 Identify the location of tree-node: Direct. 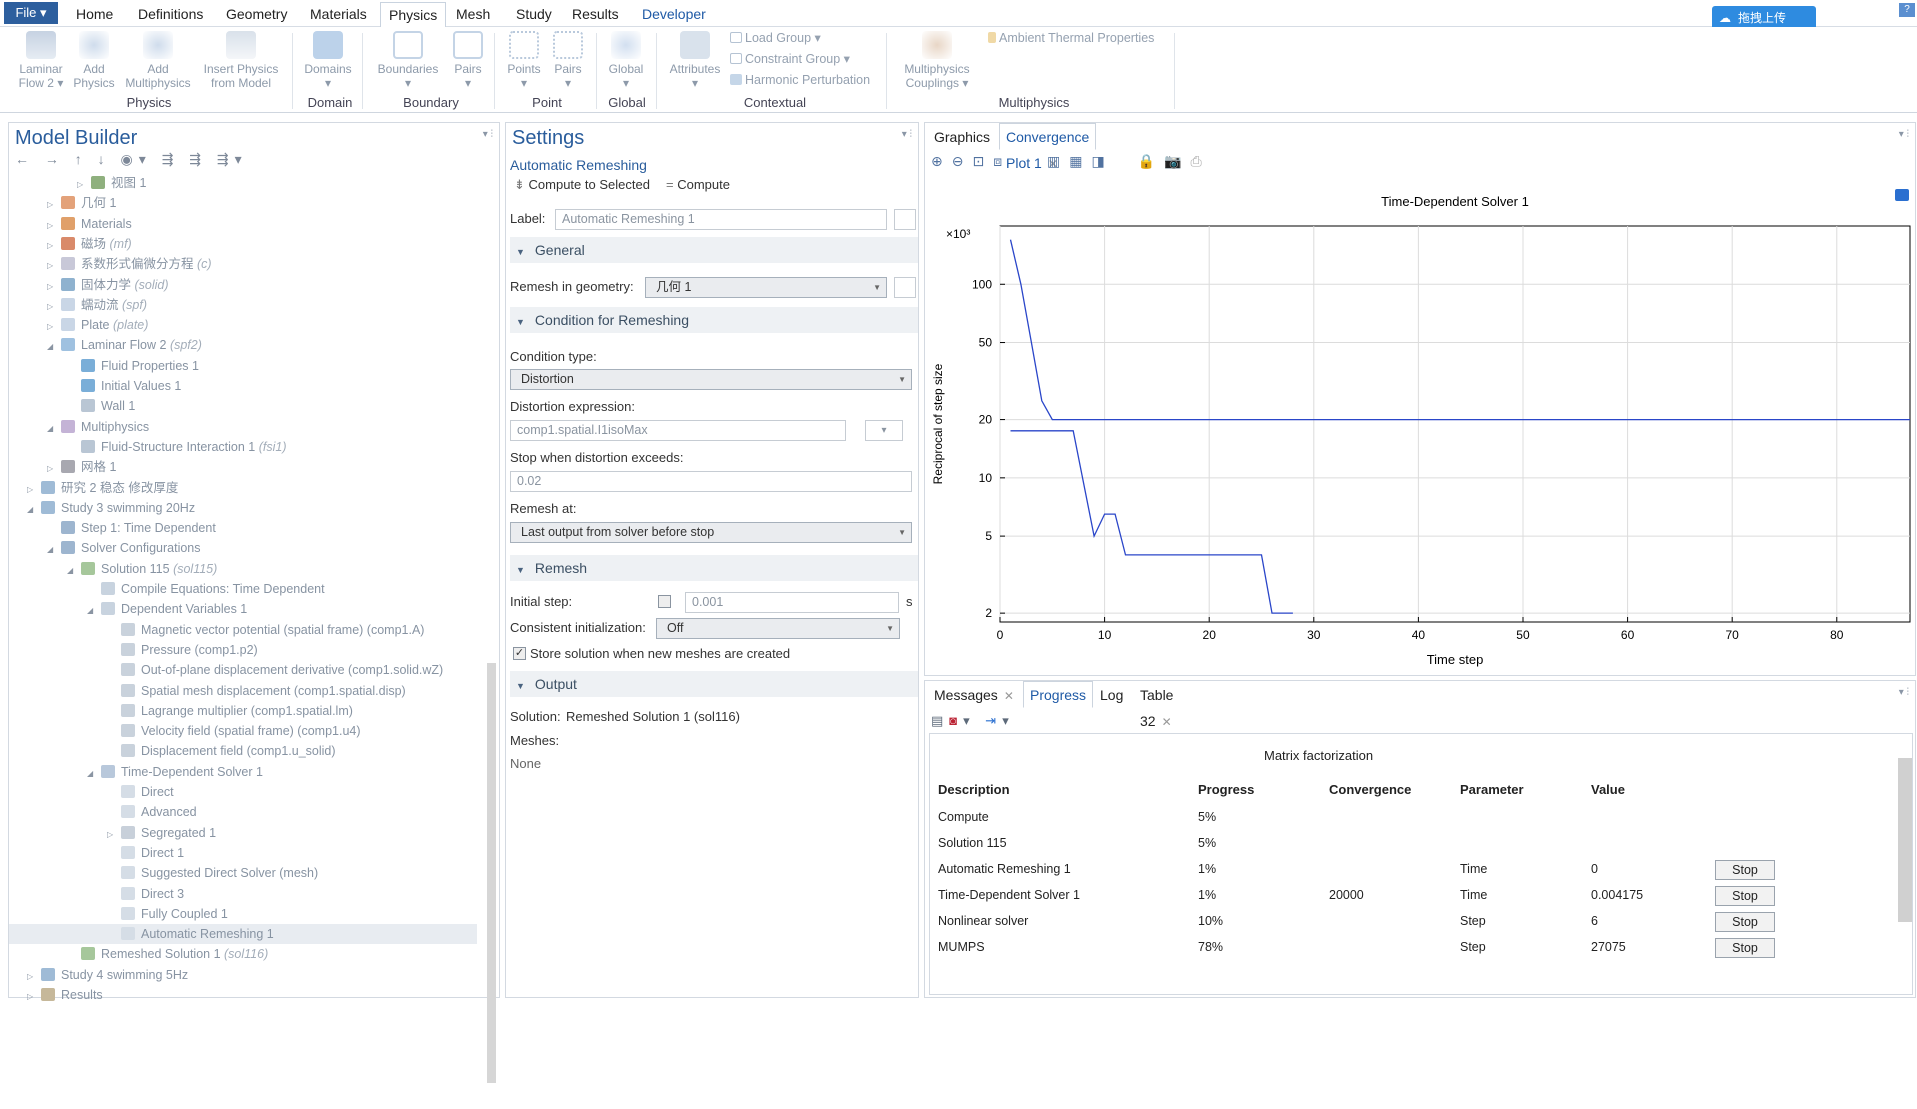
(140, 792).